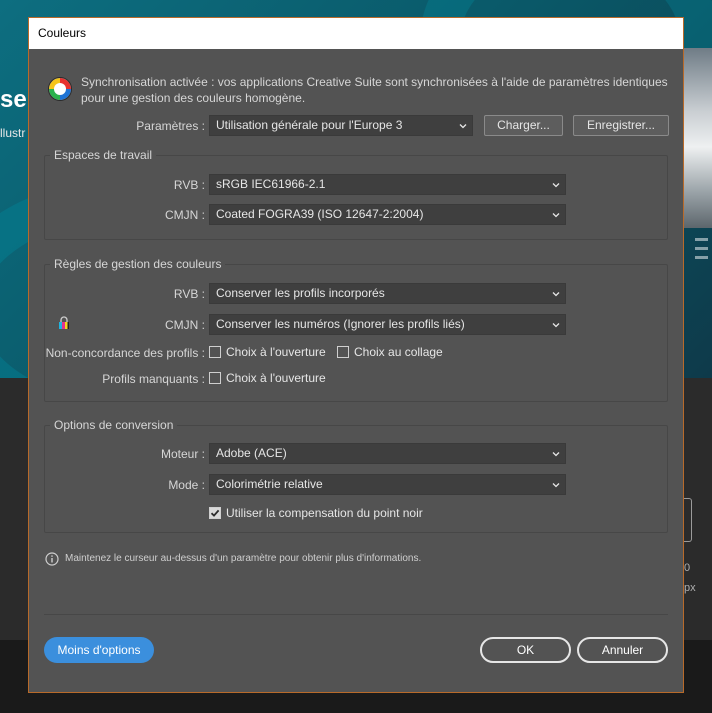 This screenshot has height=713, width=712. I want to click on background-photo, so click(697, 138).